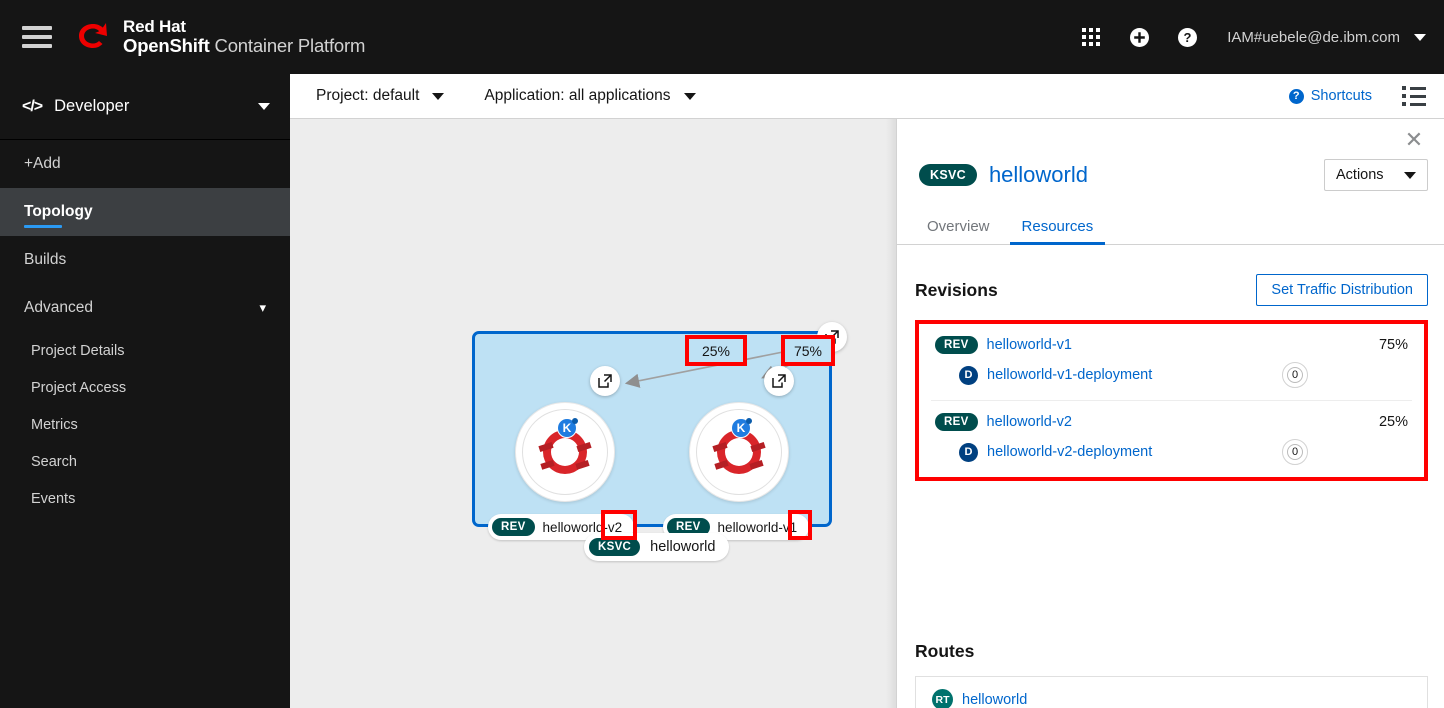 The height and width of the screenshot is (708, 1444). I want to click on sidebar-item-project-details: Project Details, so click(145, 350).